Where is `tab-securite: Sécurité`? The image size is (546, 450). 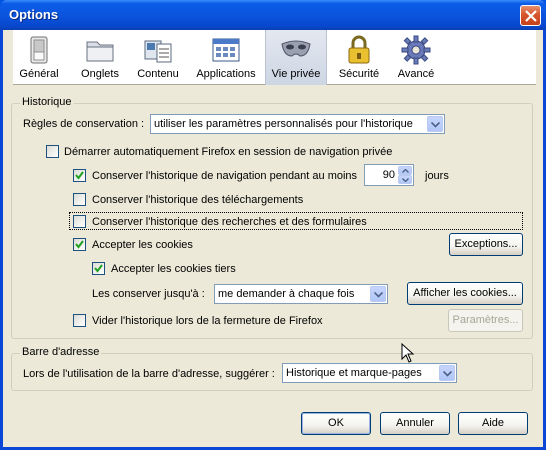
tab-securite: Sécurité is located at coordinates (359, 57).